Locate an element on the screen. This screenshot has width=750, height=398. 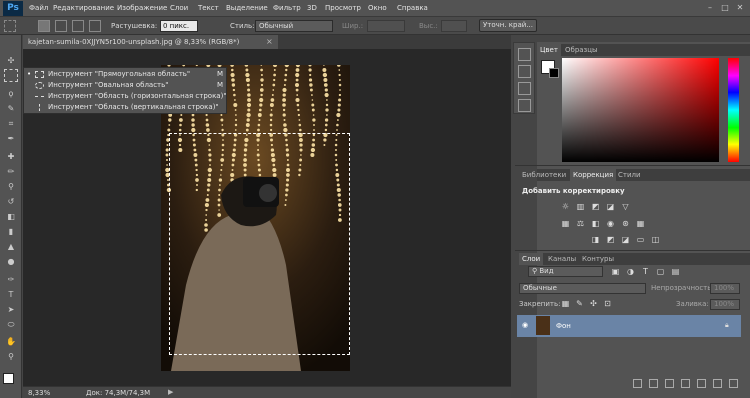
exposure-icon: ◪ is located at coordinates (610, 207).